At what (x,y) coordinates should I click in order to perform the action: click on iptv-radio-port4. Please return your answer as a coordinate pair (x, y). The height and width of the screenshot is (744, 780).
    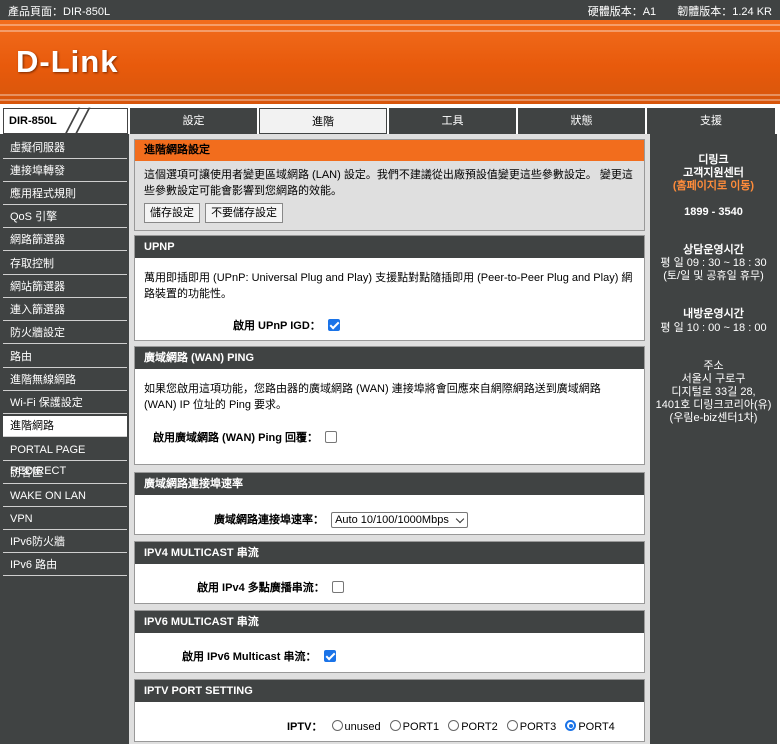
    Looking at the image, I should click on (571, 725).